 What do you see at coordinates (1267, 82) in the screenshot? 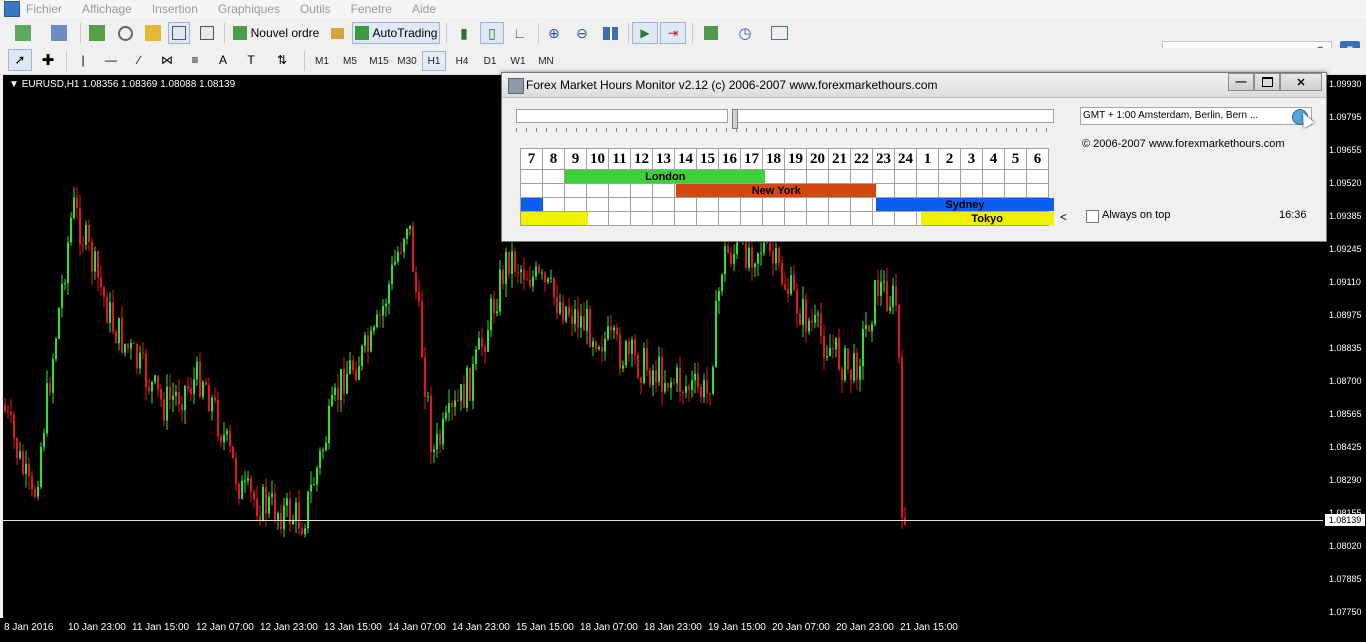
I see `maximize-button` at bounding box center [1267, 82].